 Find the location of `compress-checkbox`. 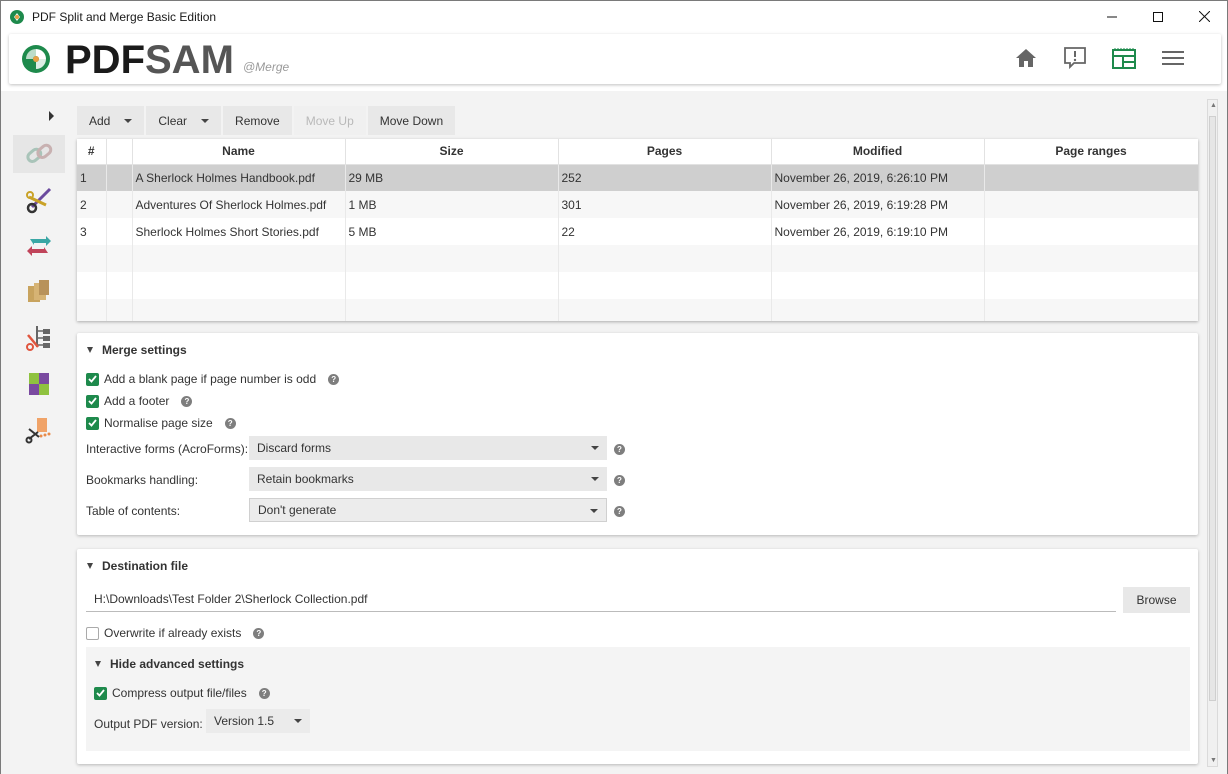

compress-checkbox is located at coordinates (100, 693).